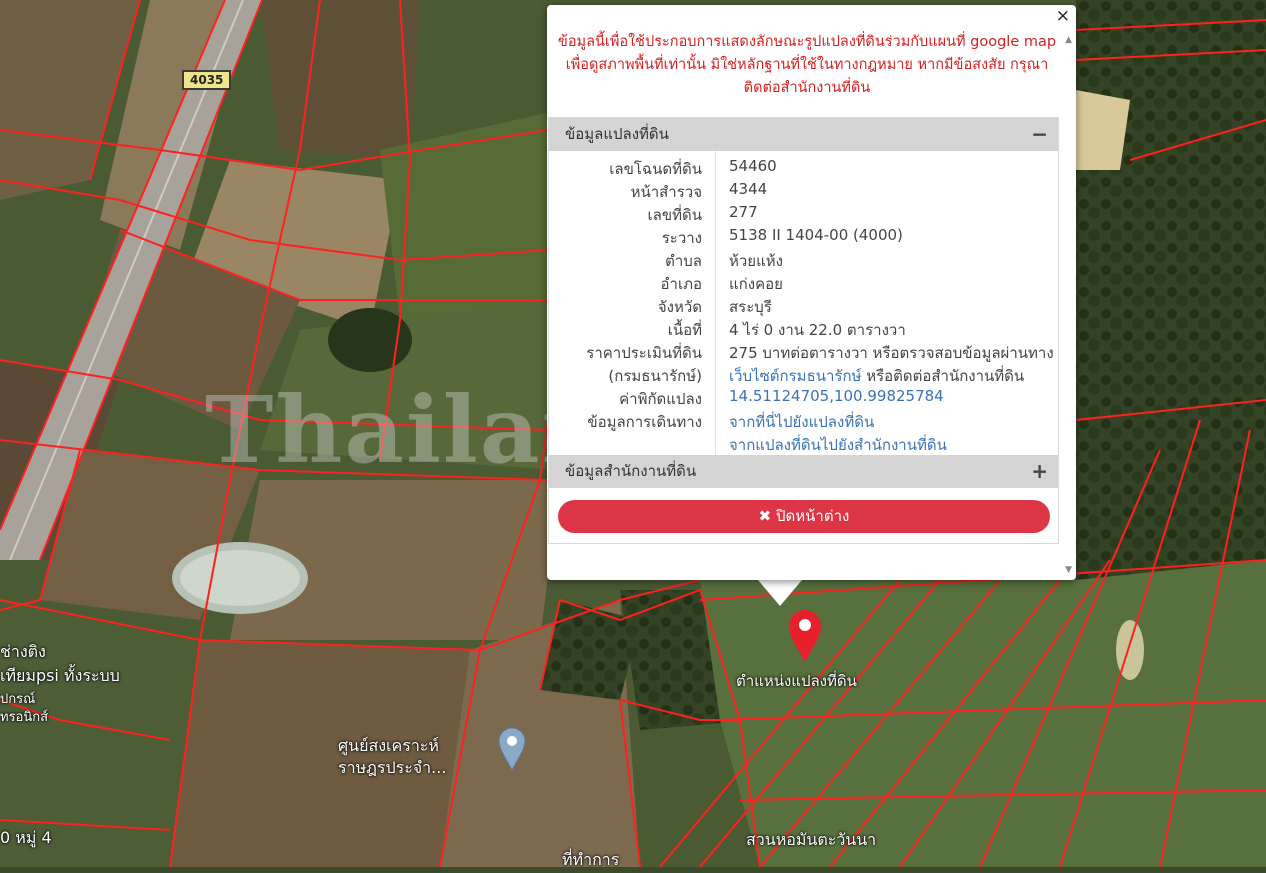 This screenshot has height=873, width=1266. I want to click on expand-icon: +, so click(1039, 471).